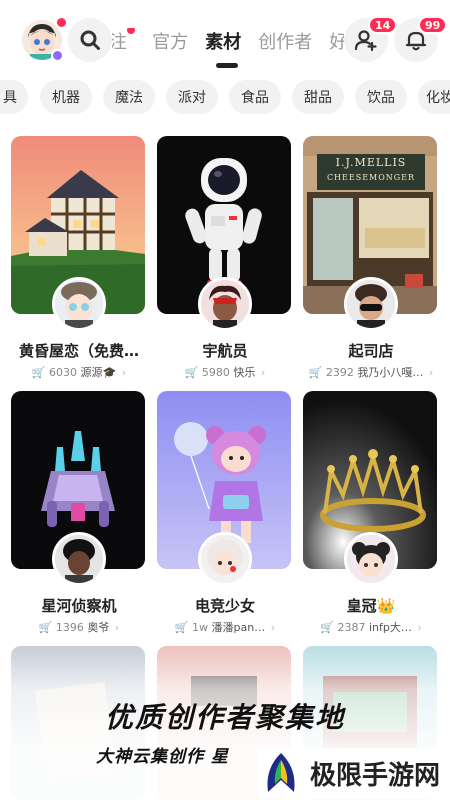 Image resolution: width=450 pixels, height=800 pixels. What do you see at coordinates (192, 97) in the screenshot?
I see `category-chip: 派对` at bounding box center [192, 97].